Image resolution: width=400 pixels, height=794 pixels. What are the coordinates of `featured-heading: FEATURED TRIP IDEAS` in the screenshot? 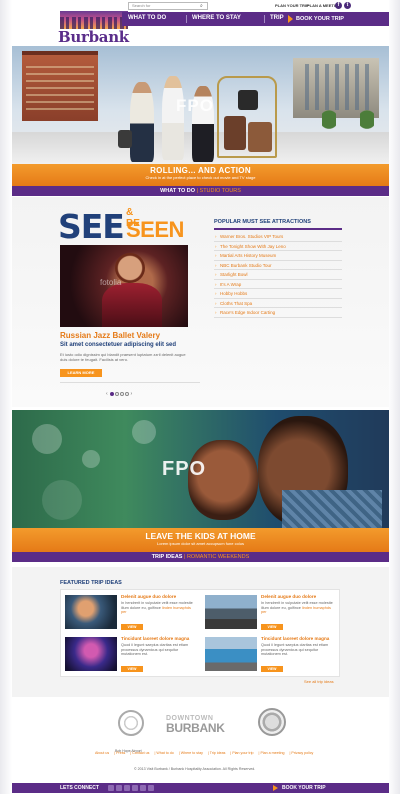 It's located at (91, 583).